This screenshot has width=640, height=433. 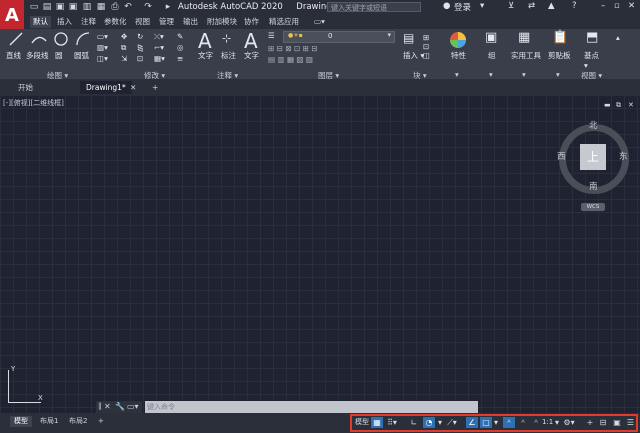 I want to click on annotation-scale-icon: ᴬ, so click(x=536, y=422).